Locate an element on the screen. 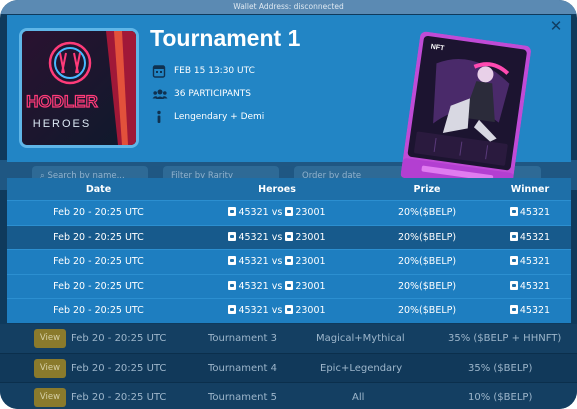  wallet-status: Wallet Address: disconnected is located at coordinates (288, 7).